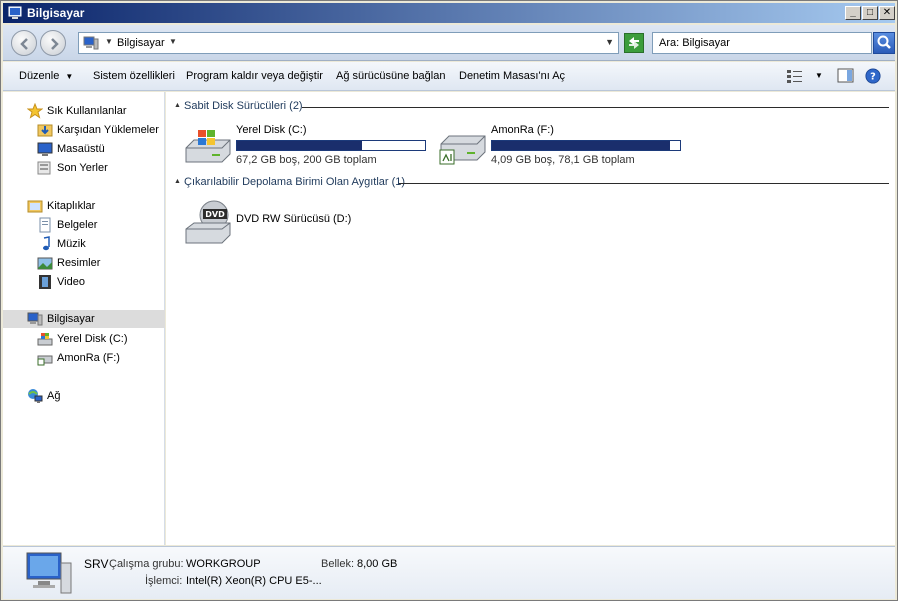 The image size is (898, 601). What do you see at coordinates (348, 43) in the screenshot?
I see `address-bar: ▼ Bilgisayar ▼ ▼` at bounding box center [348, 43].